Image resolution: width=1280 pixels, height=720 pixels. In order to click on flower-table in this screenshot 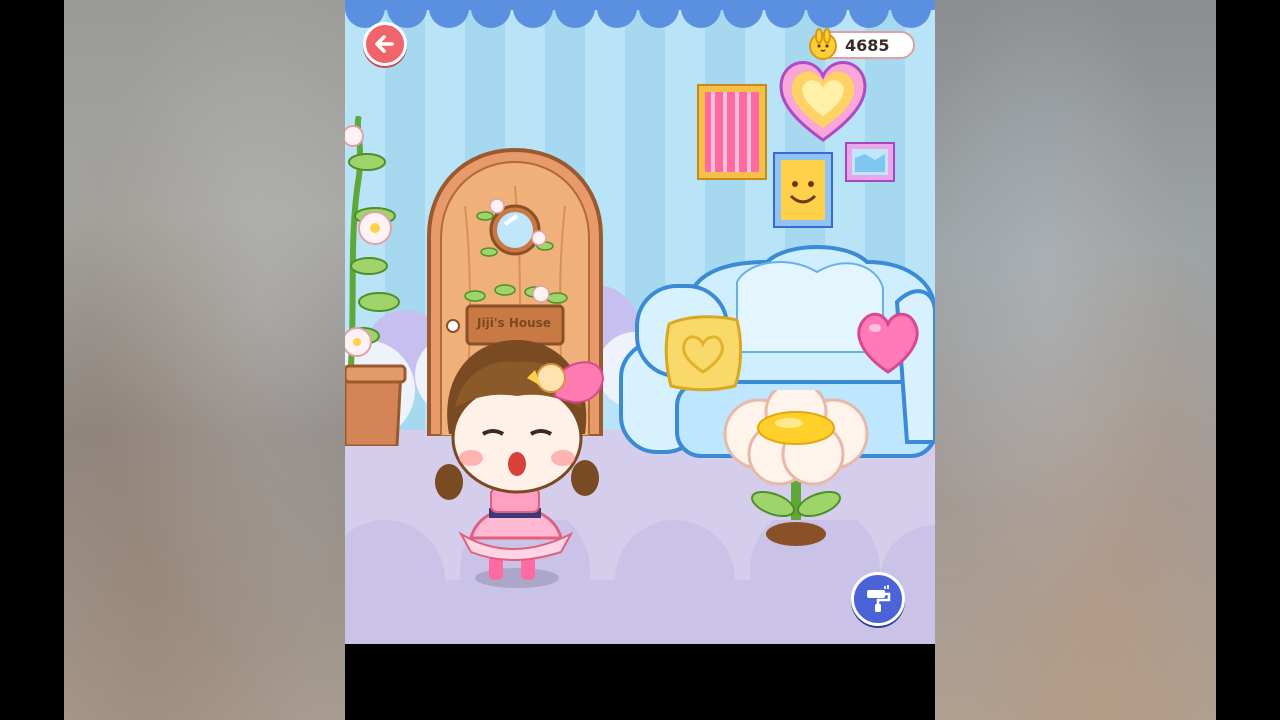, I will do `click(796, 470)`.